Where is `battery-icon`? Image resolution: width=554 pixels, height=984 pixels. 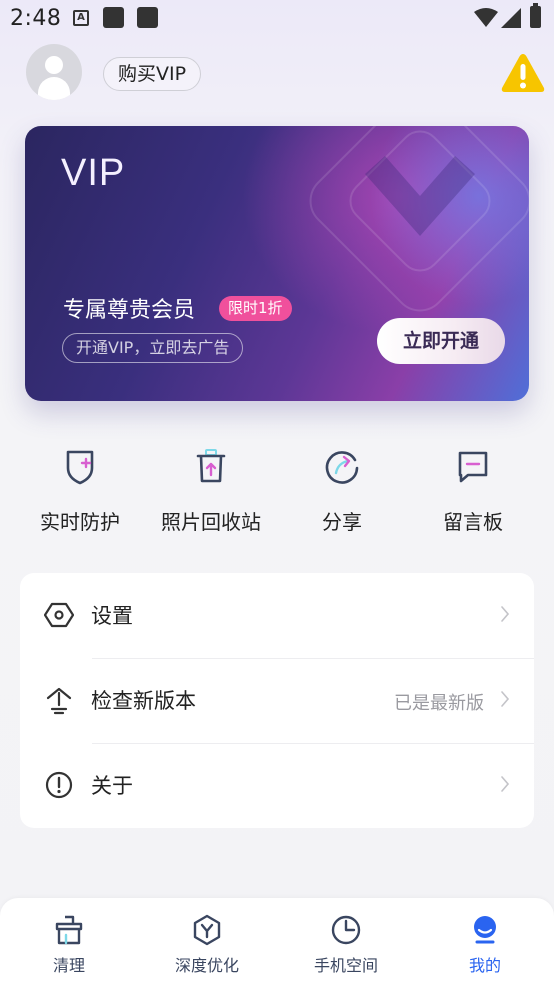
battery-icon is located at coordinates (535, 15).